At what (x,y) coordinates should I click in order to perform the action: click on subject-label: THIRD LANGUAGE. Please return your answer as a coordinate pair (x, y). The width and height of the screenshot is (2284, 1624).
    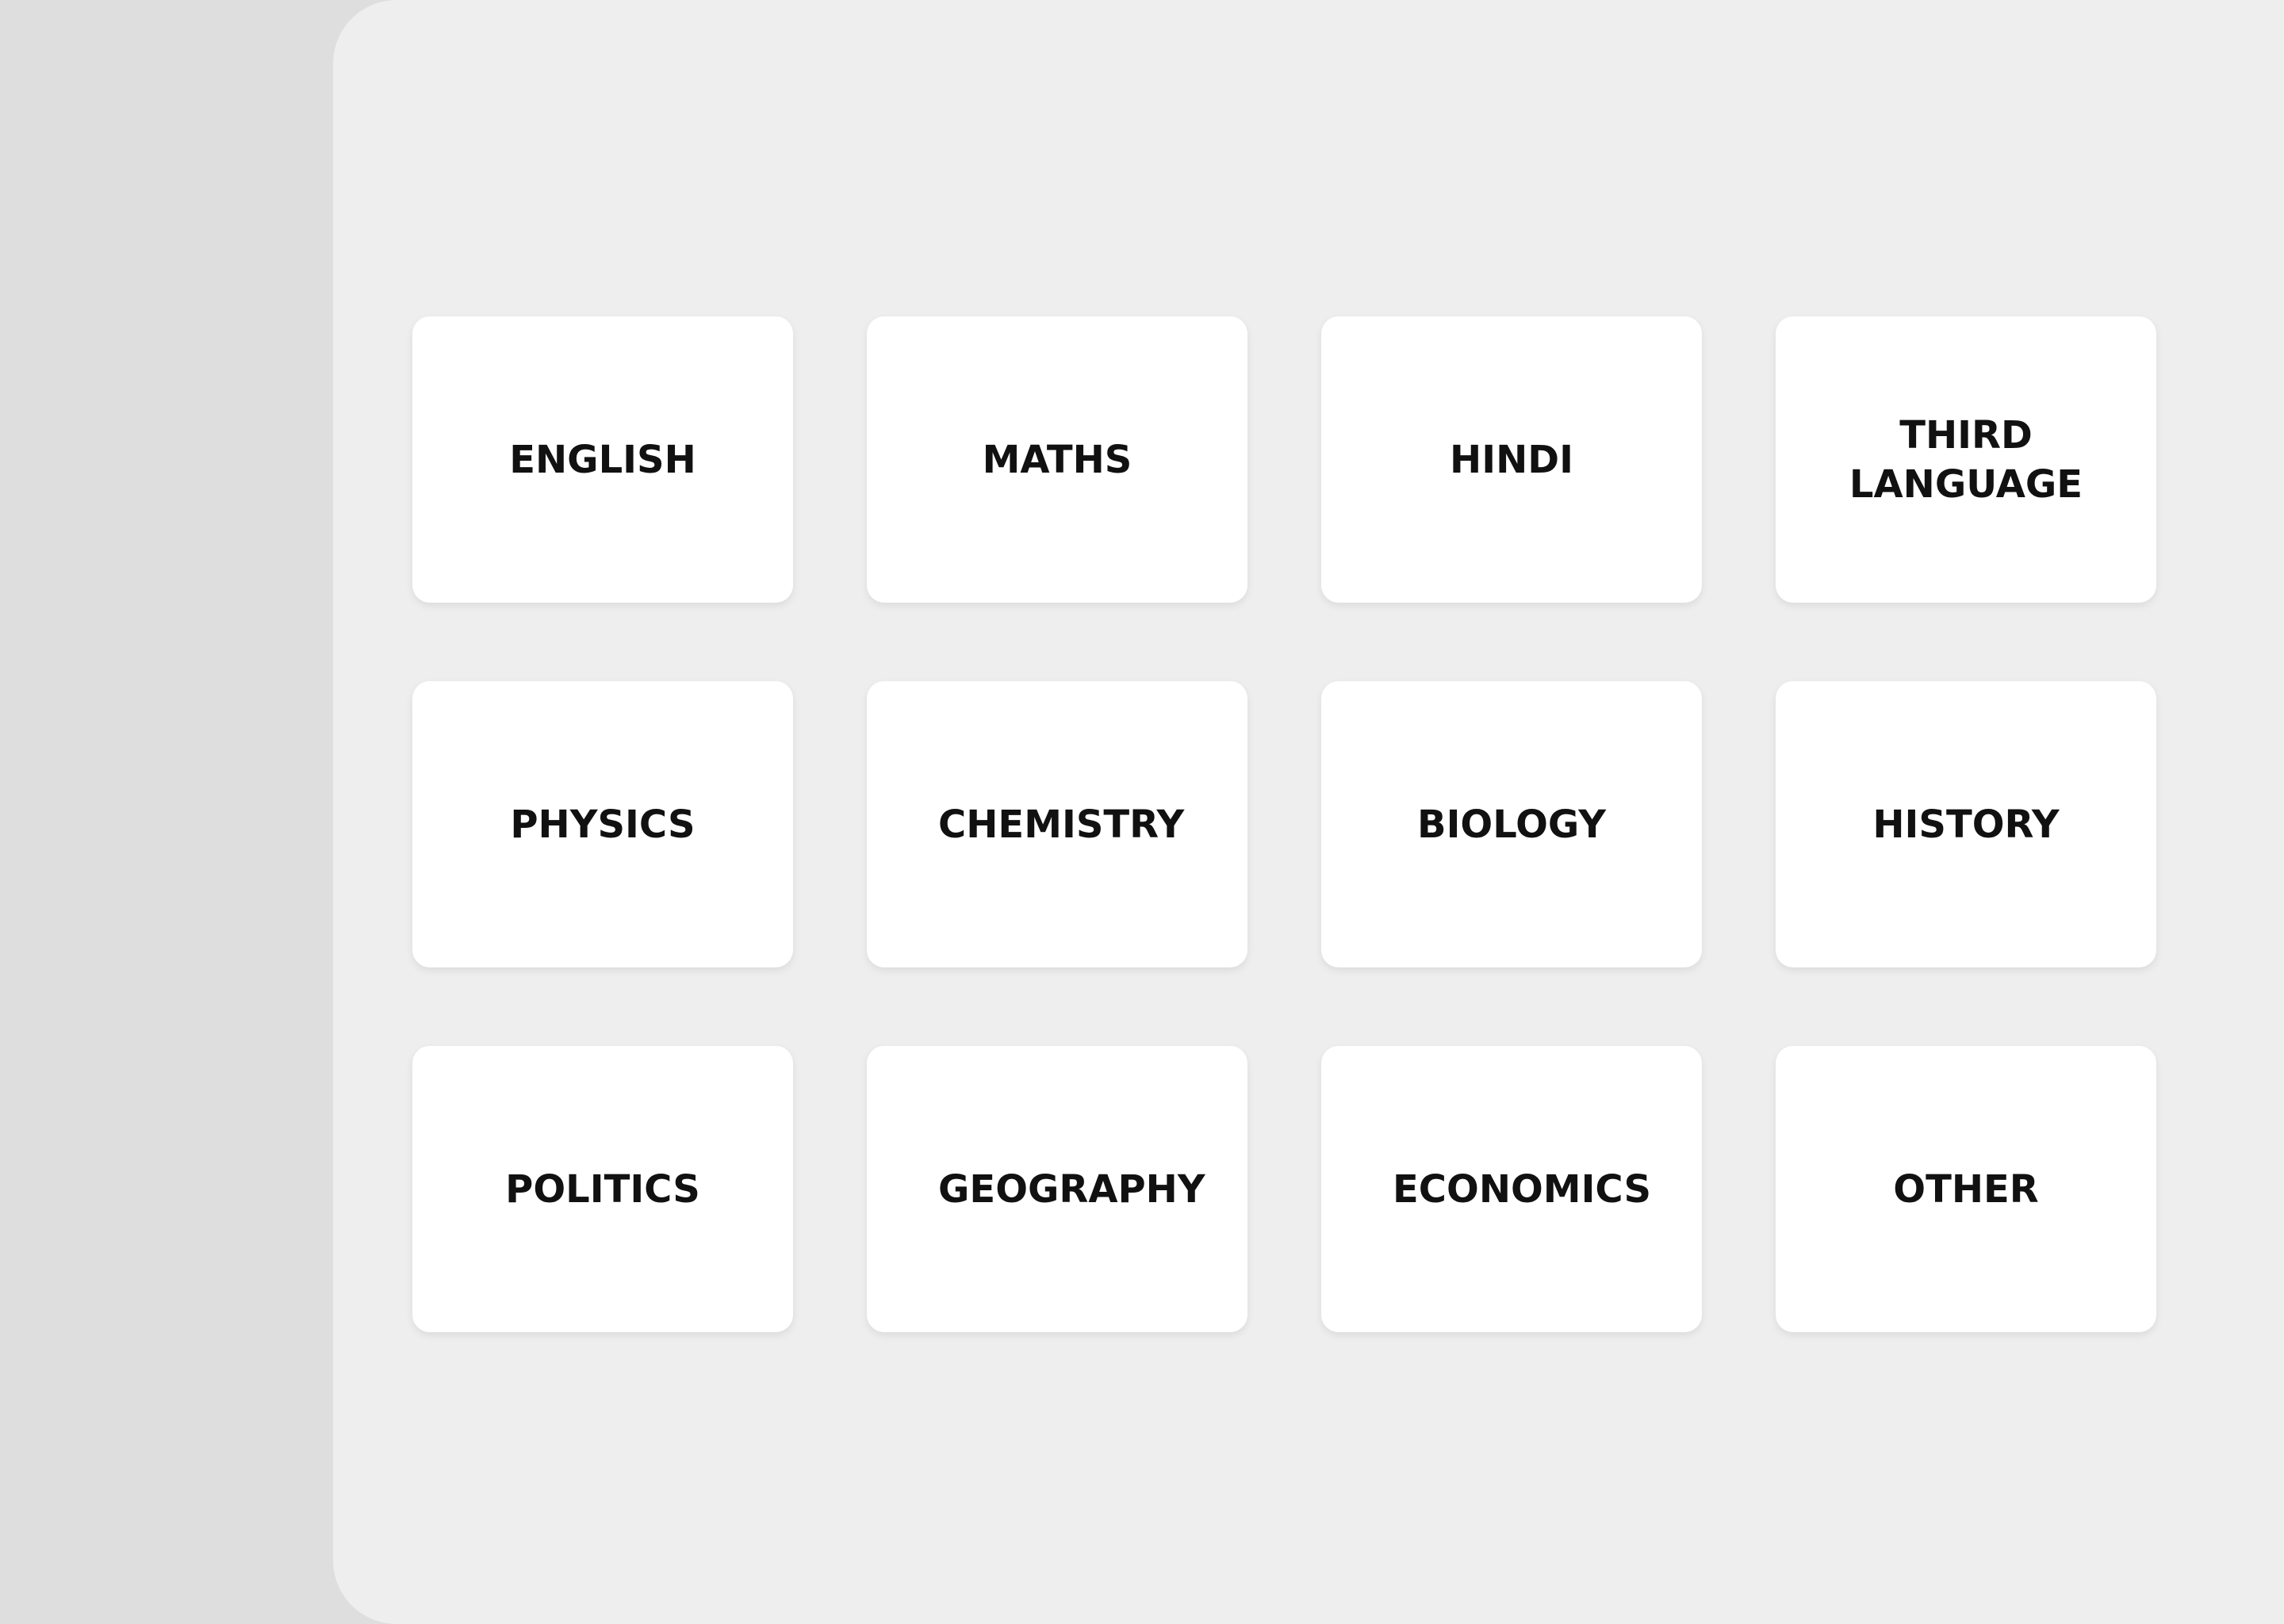
    Looking at the image, I should click on (1966, 459).